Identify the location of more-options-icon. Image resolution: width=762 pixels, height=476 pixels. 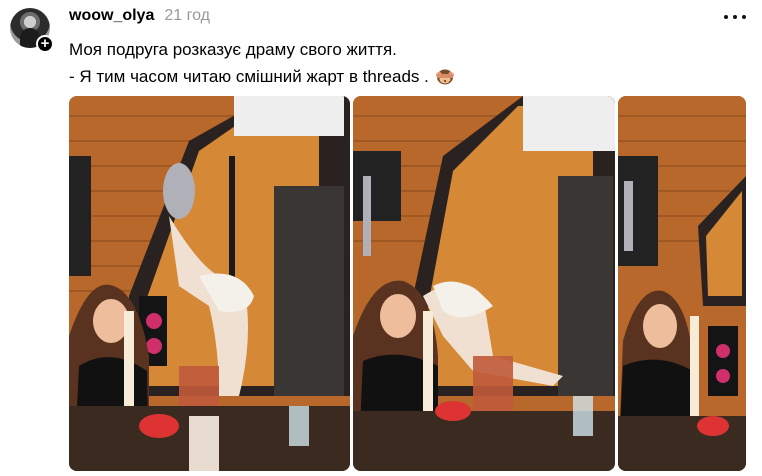
(735, 17).